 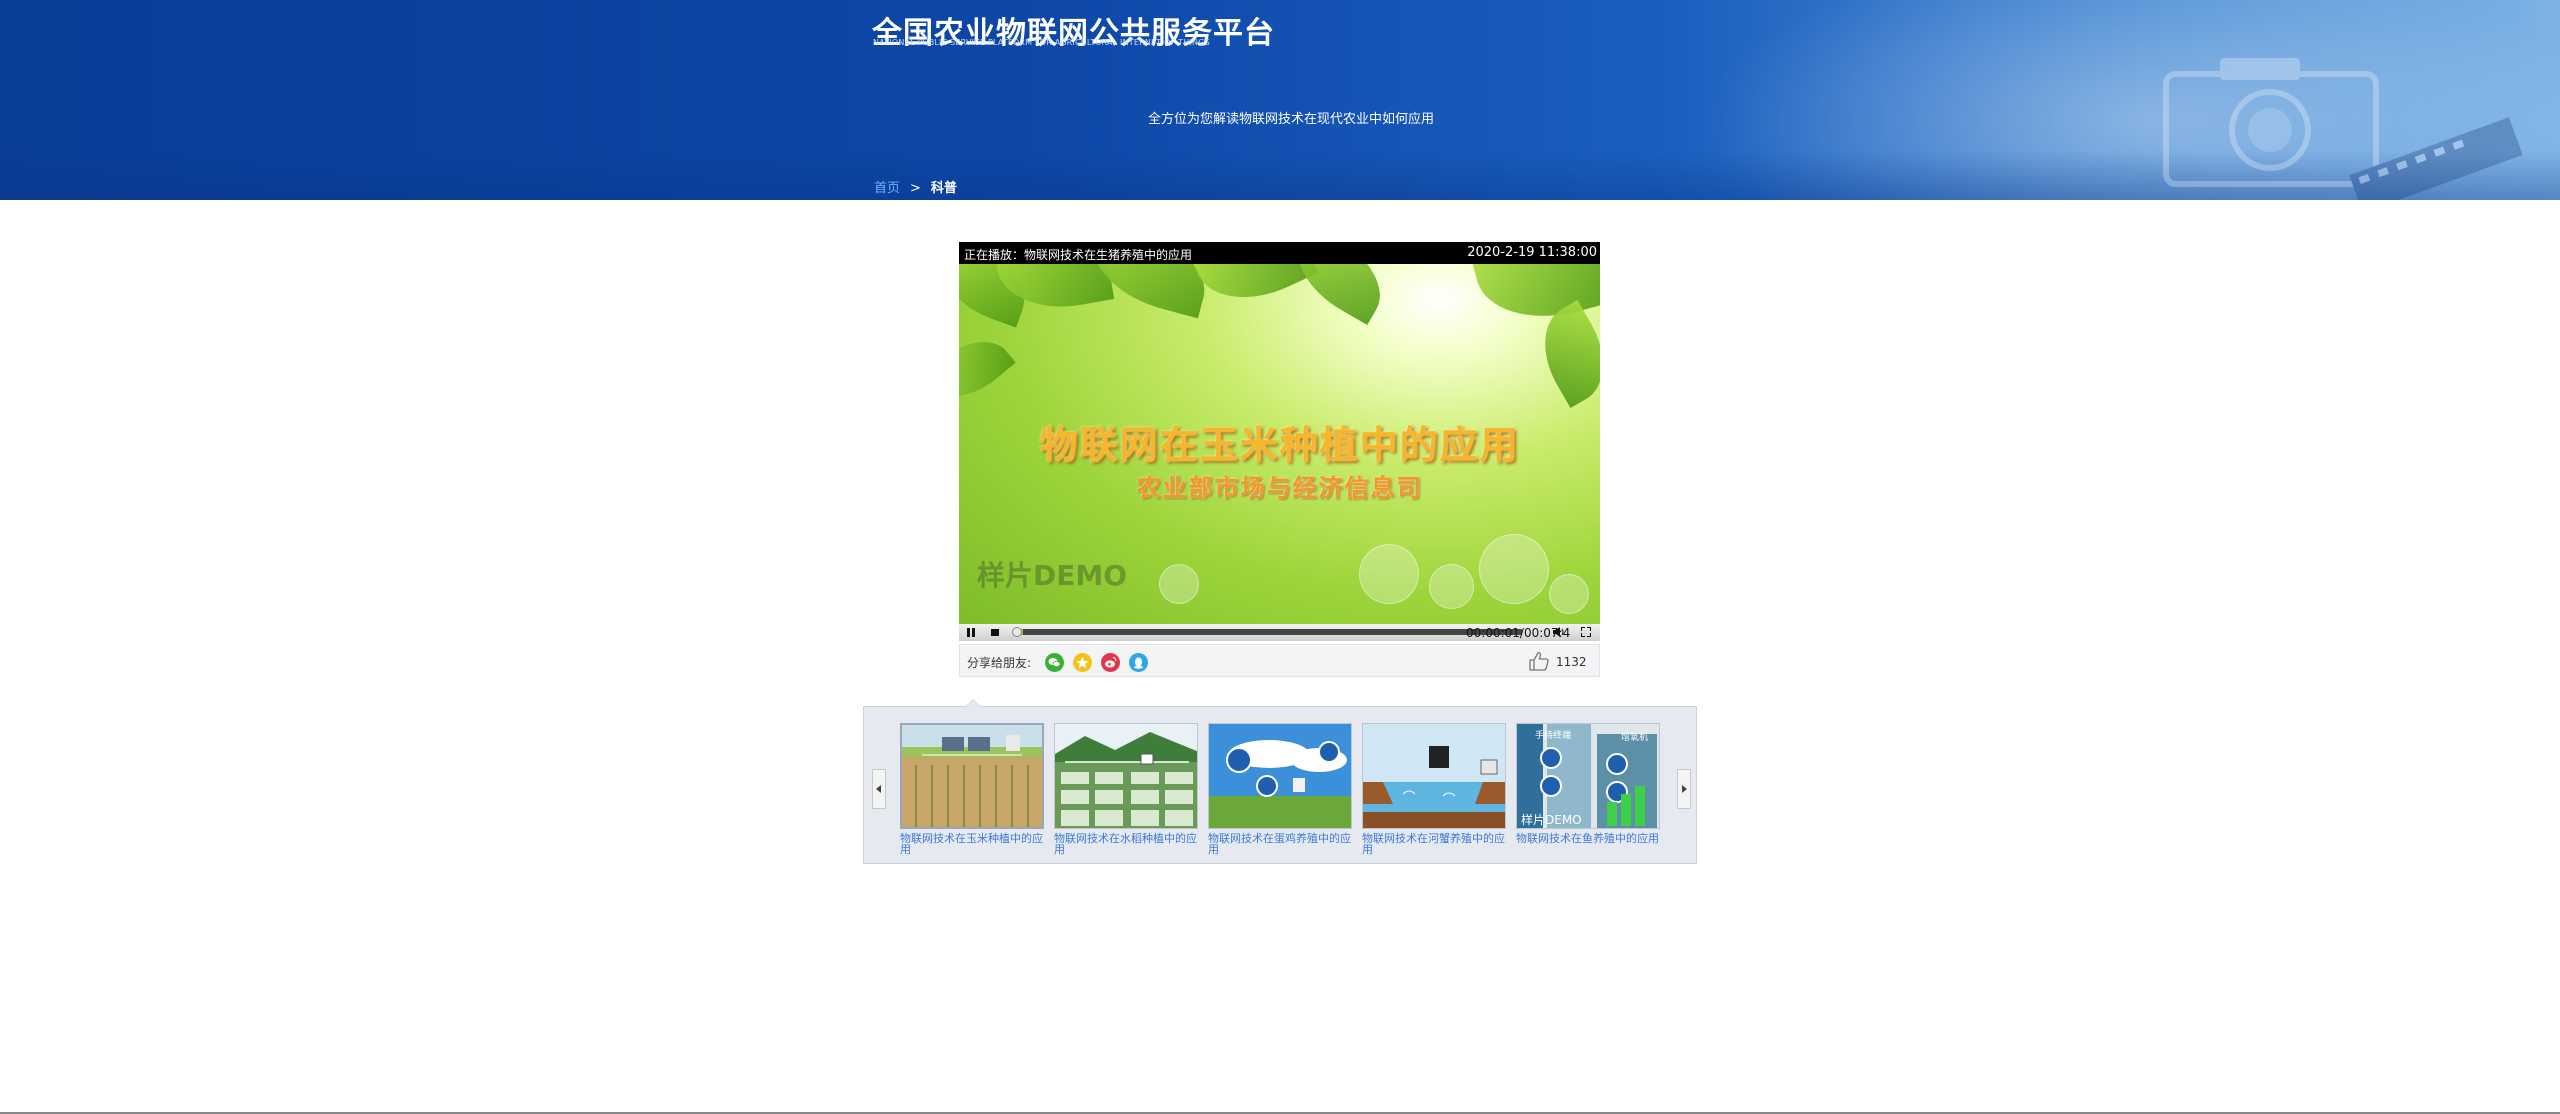 I want to click on pause-button, so click(x=971, y=632).